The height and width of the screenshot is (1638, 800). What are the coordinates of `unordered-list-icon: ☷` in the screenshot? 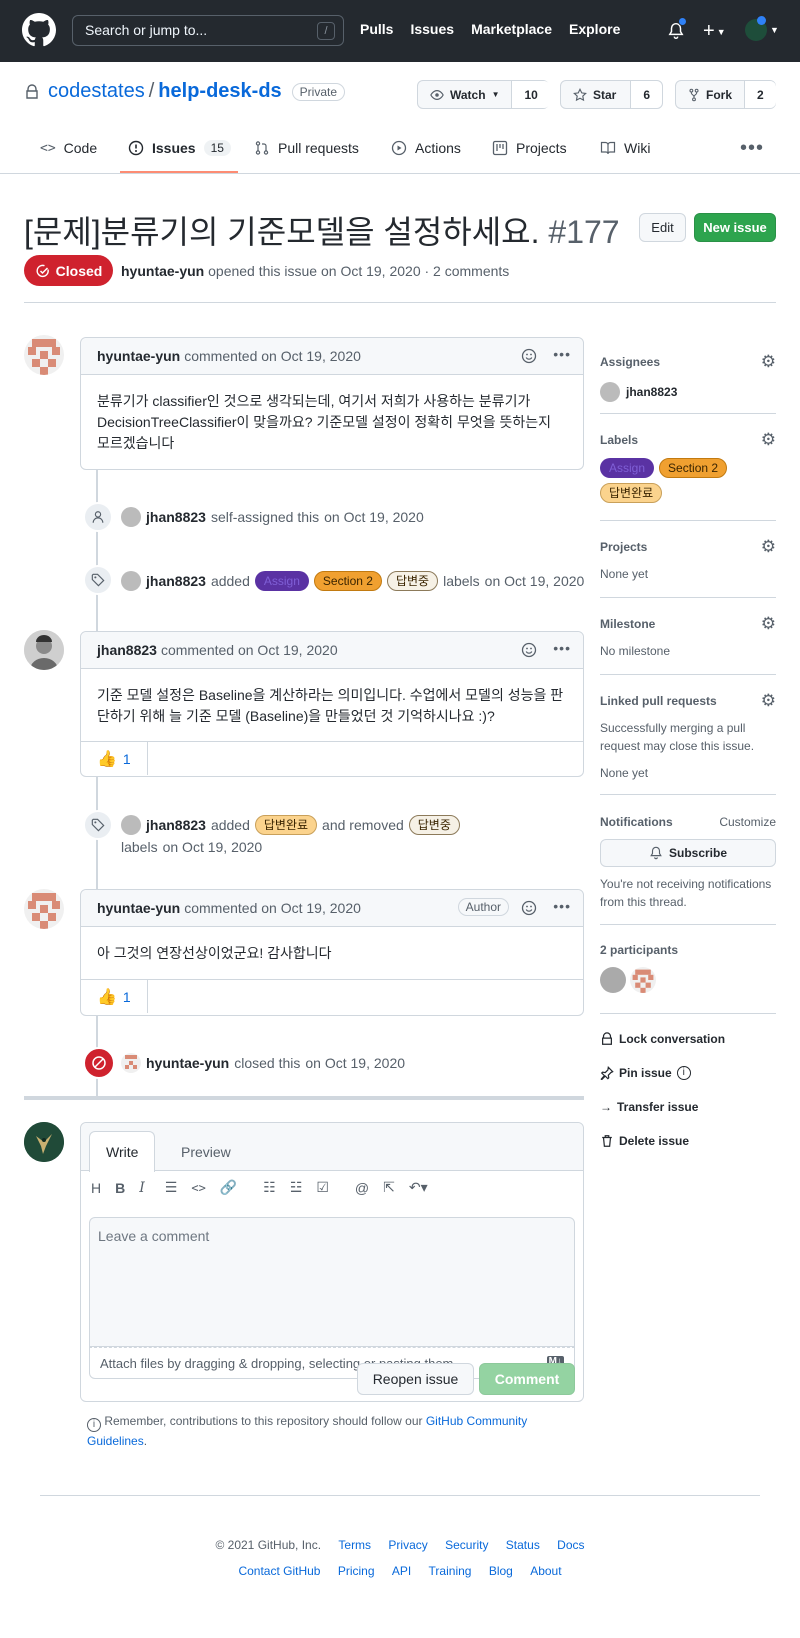 It's located at (269, 1187).